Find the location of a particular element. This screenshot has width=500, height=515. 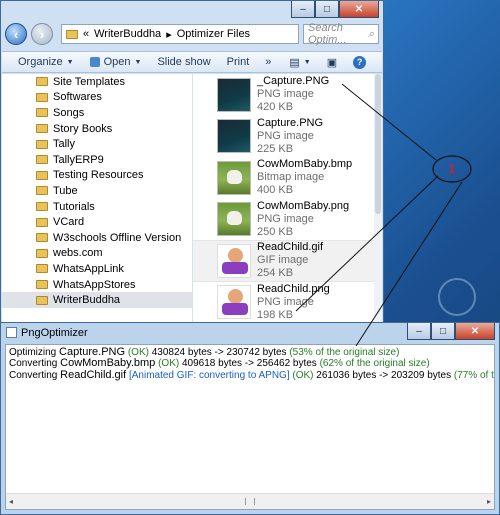

forward-button: › is located at coordinates (42, 34).